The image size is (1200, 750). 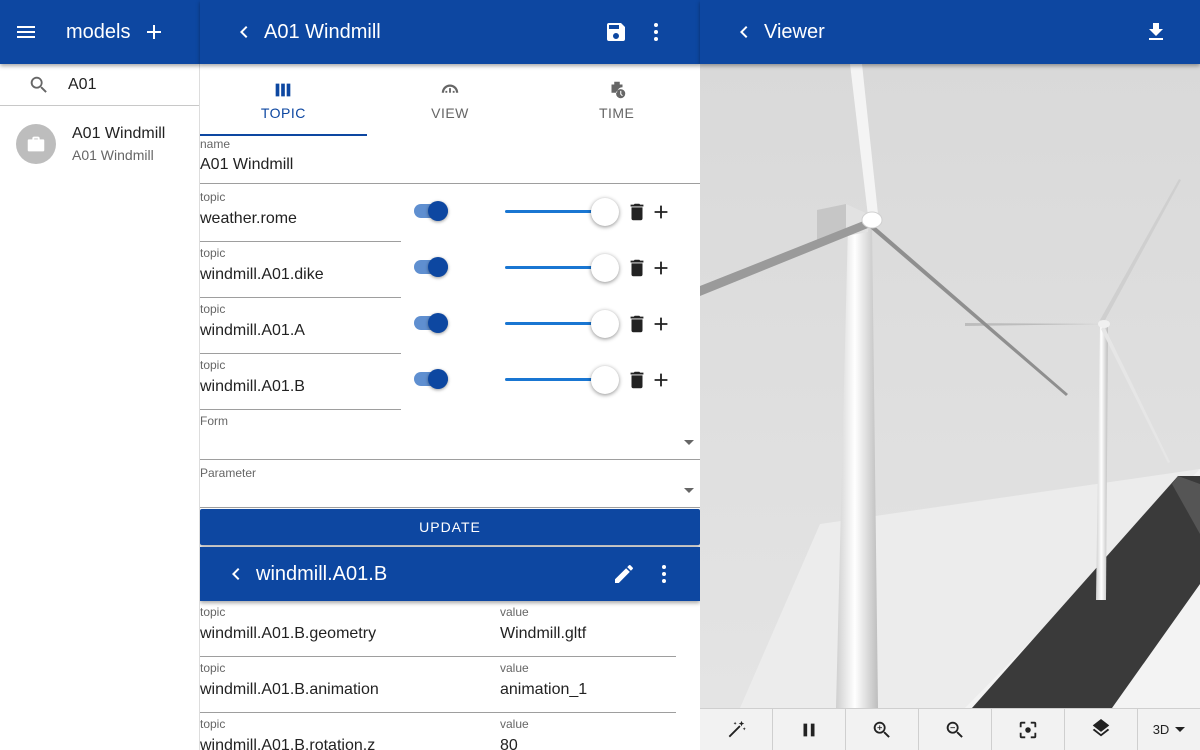 I want to click on detail-back-button, so click(x=236, y=574).